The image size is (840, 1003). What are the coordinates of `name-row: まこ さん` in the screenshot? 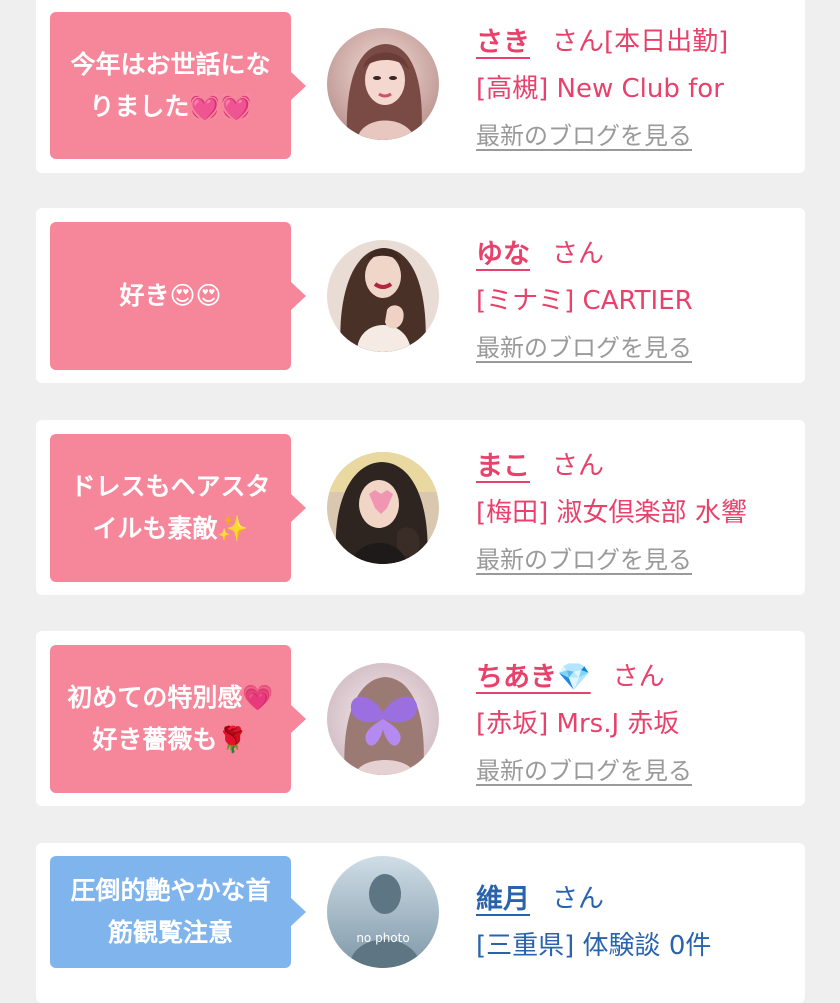 It's located at (635, 463).